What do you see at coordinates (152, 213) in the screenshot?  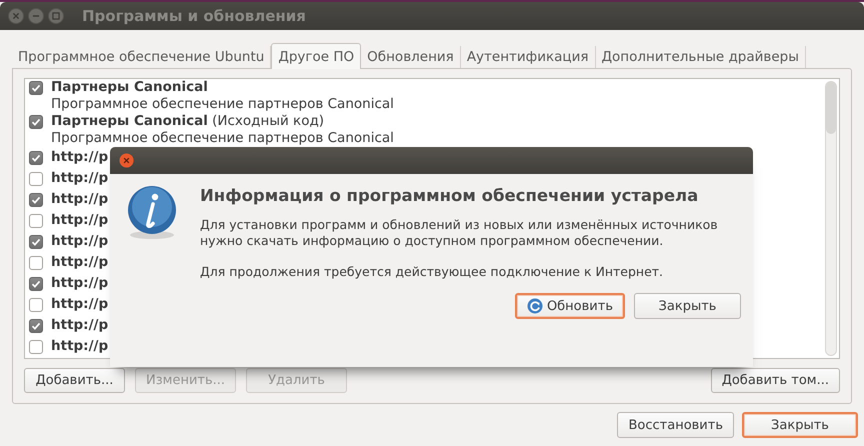 I see `info-icon` at bounding box center [152, 213].